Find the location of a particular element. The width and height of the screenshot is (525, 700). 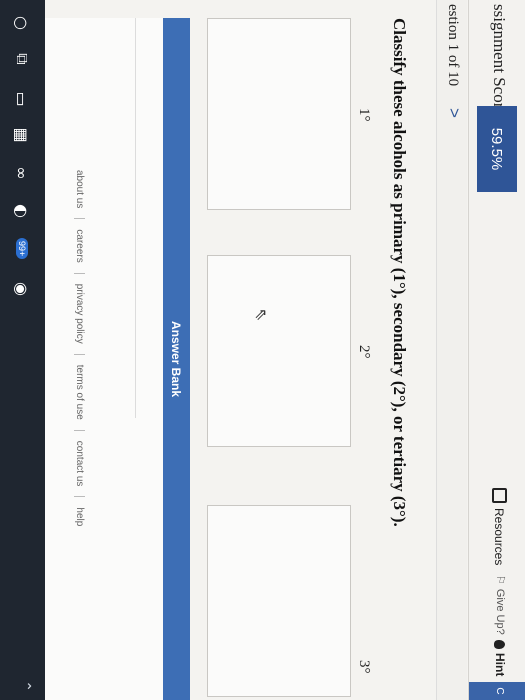

taskbar: ○ ⧉ ▭ ▦ ∞ ◐ 99+ ◉ ⌃ is located at coordinates (22, 350).